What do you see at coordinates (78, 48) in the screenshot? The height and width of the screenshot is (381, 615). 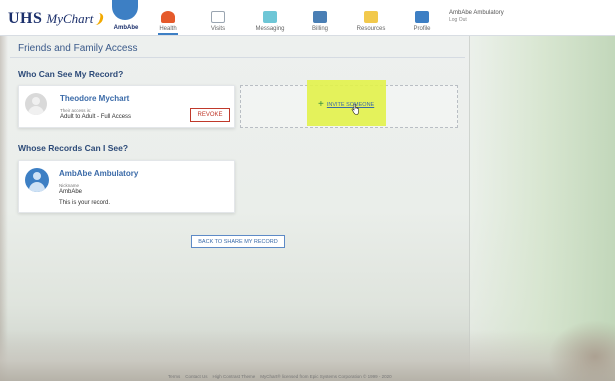 I see `page-title: Friends and Family Access` at bounding box center [78, 48].